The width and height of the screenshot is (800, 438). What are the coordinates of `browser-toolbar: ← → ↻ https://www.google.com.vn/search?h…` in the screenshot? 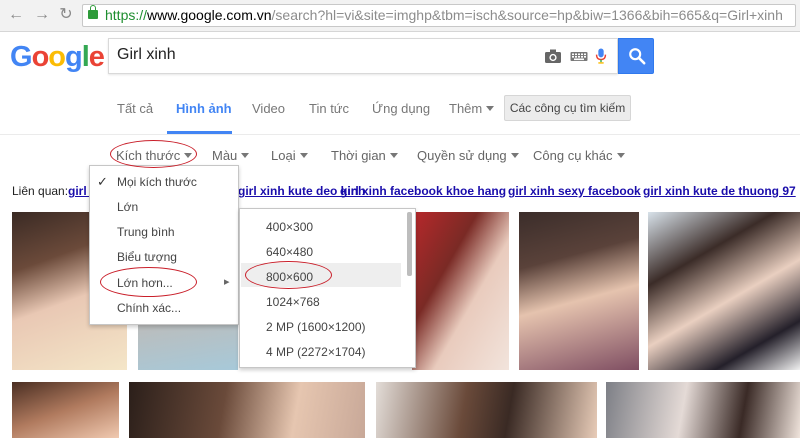 It's located at (400, 16).